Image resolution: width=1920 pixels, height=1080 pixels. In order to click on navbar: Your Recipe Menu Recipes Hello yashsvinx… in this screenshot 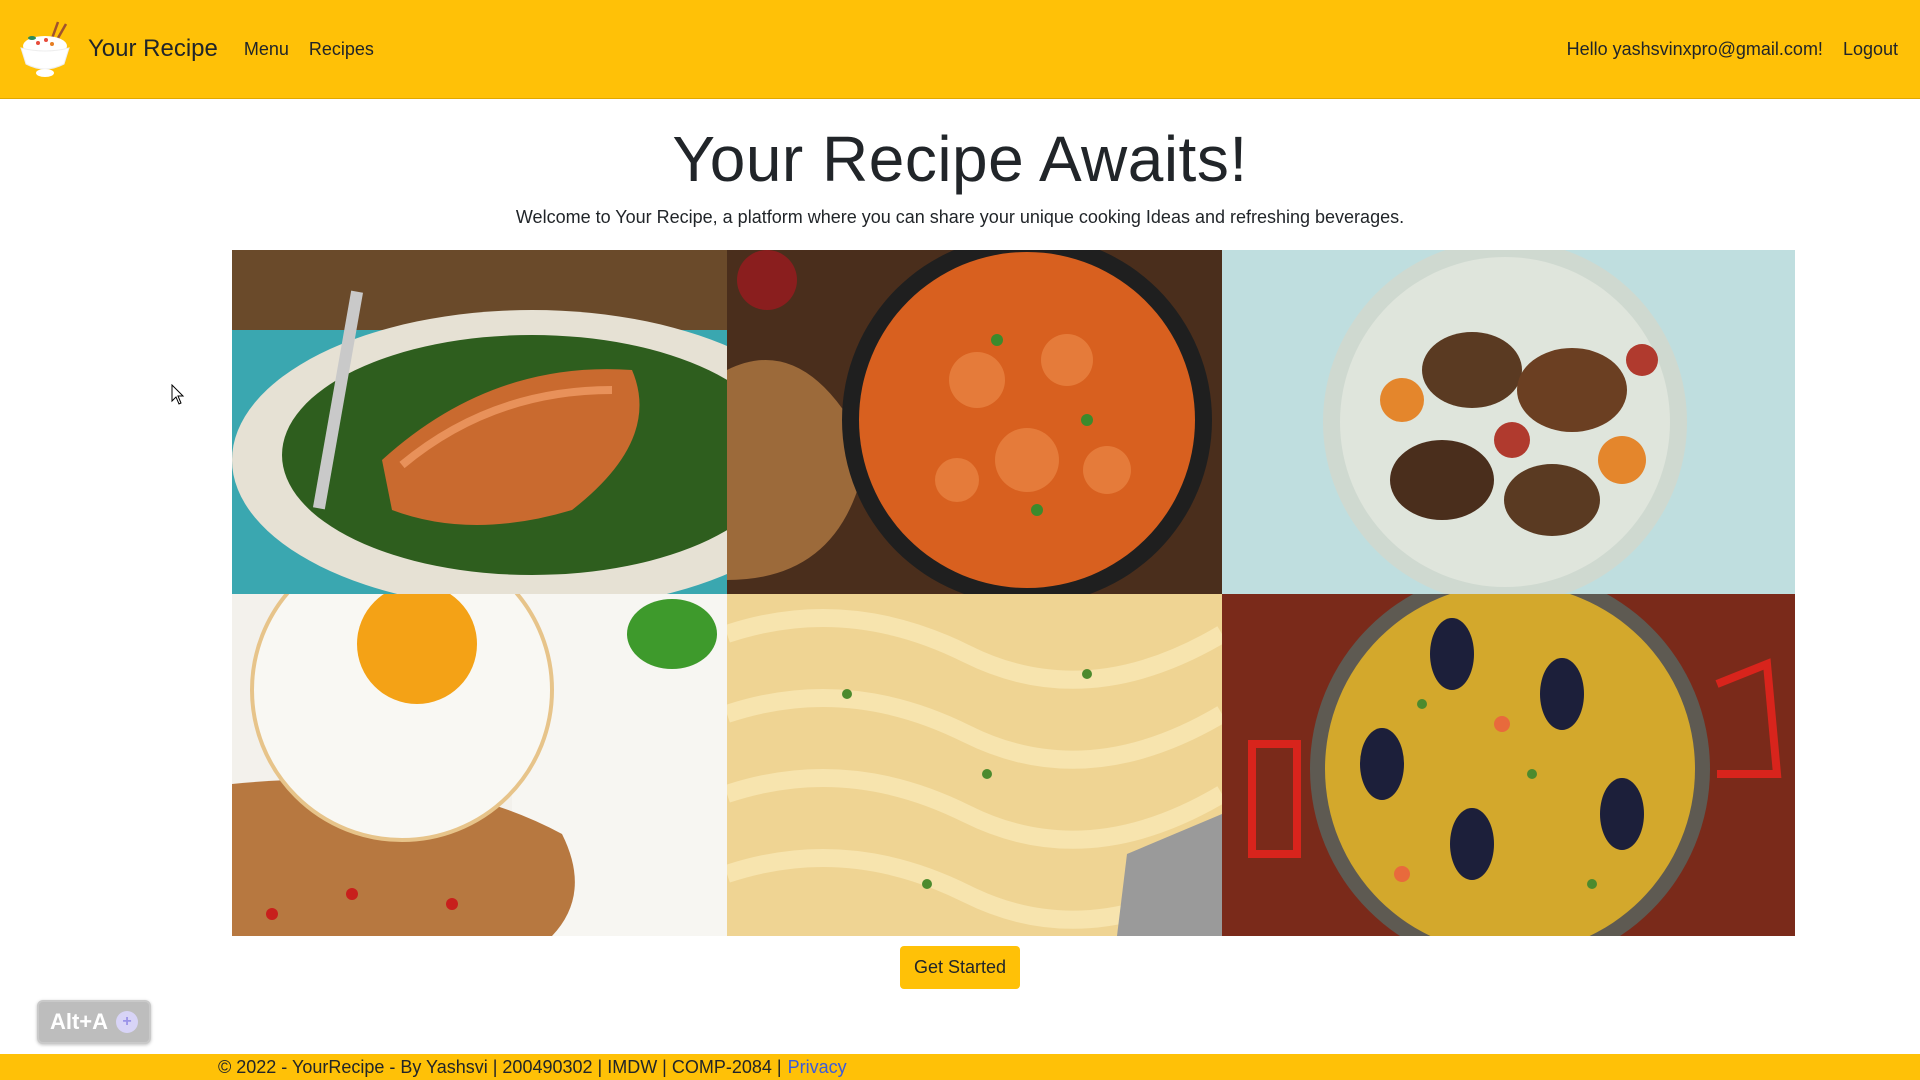, I will do `click(960, 49)`.